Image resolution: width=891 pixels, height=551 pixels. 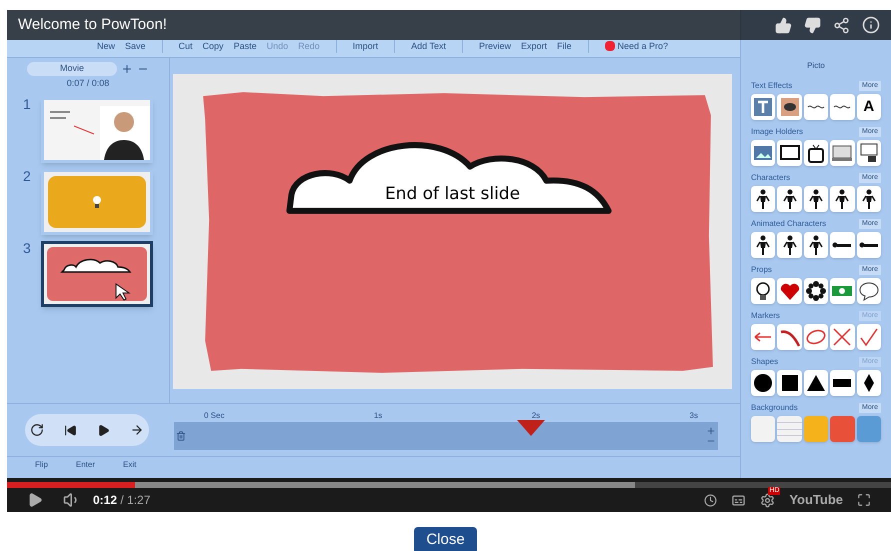 I want to click on section-title: Image Holders, so click(x=777, y=132).